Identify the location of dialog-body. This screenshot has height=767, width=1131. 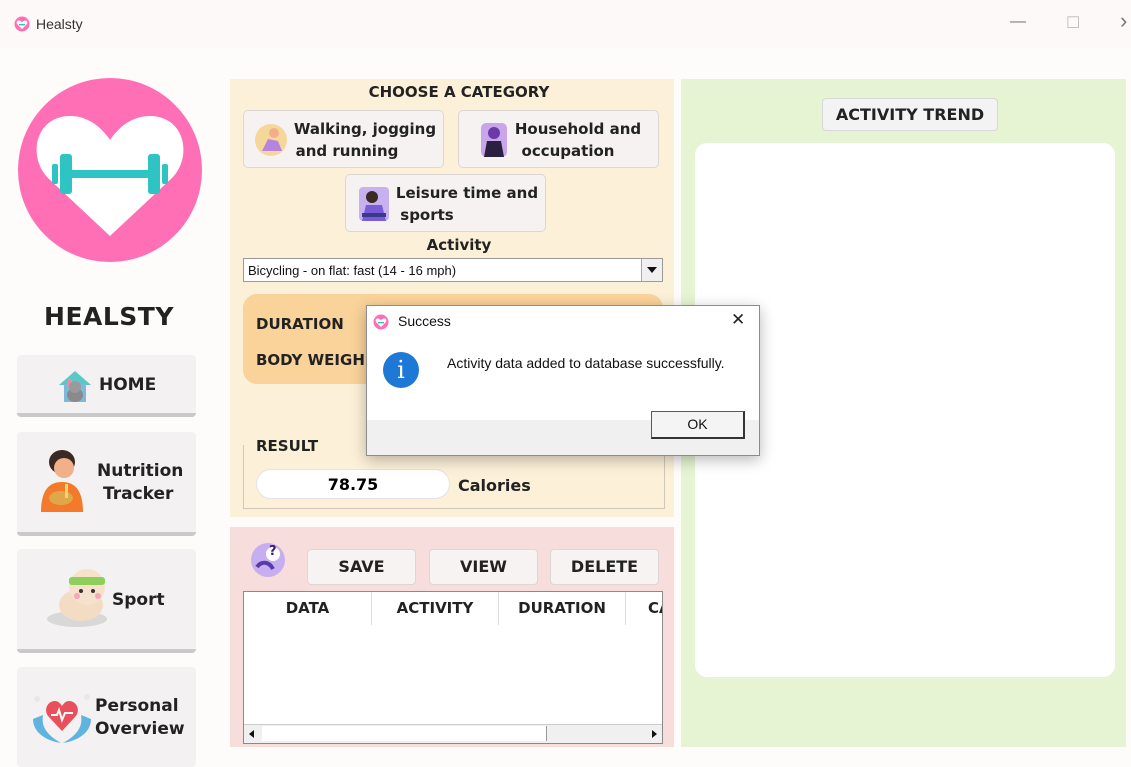
(563, 378).